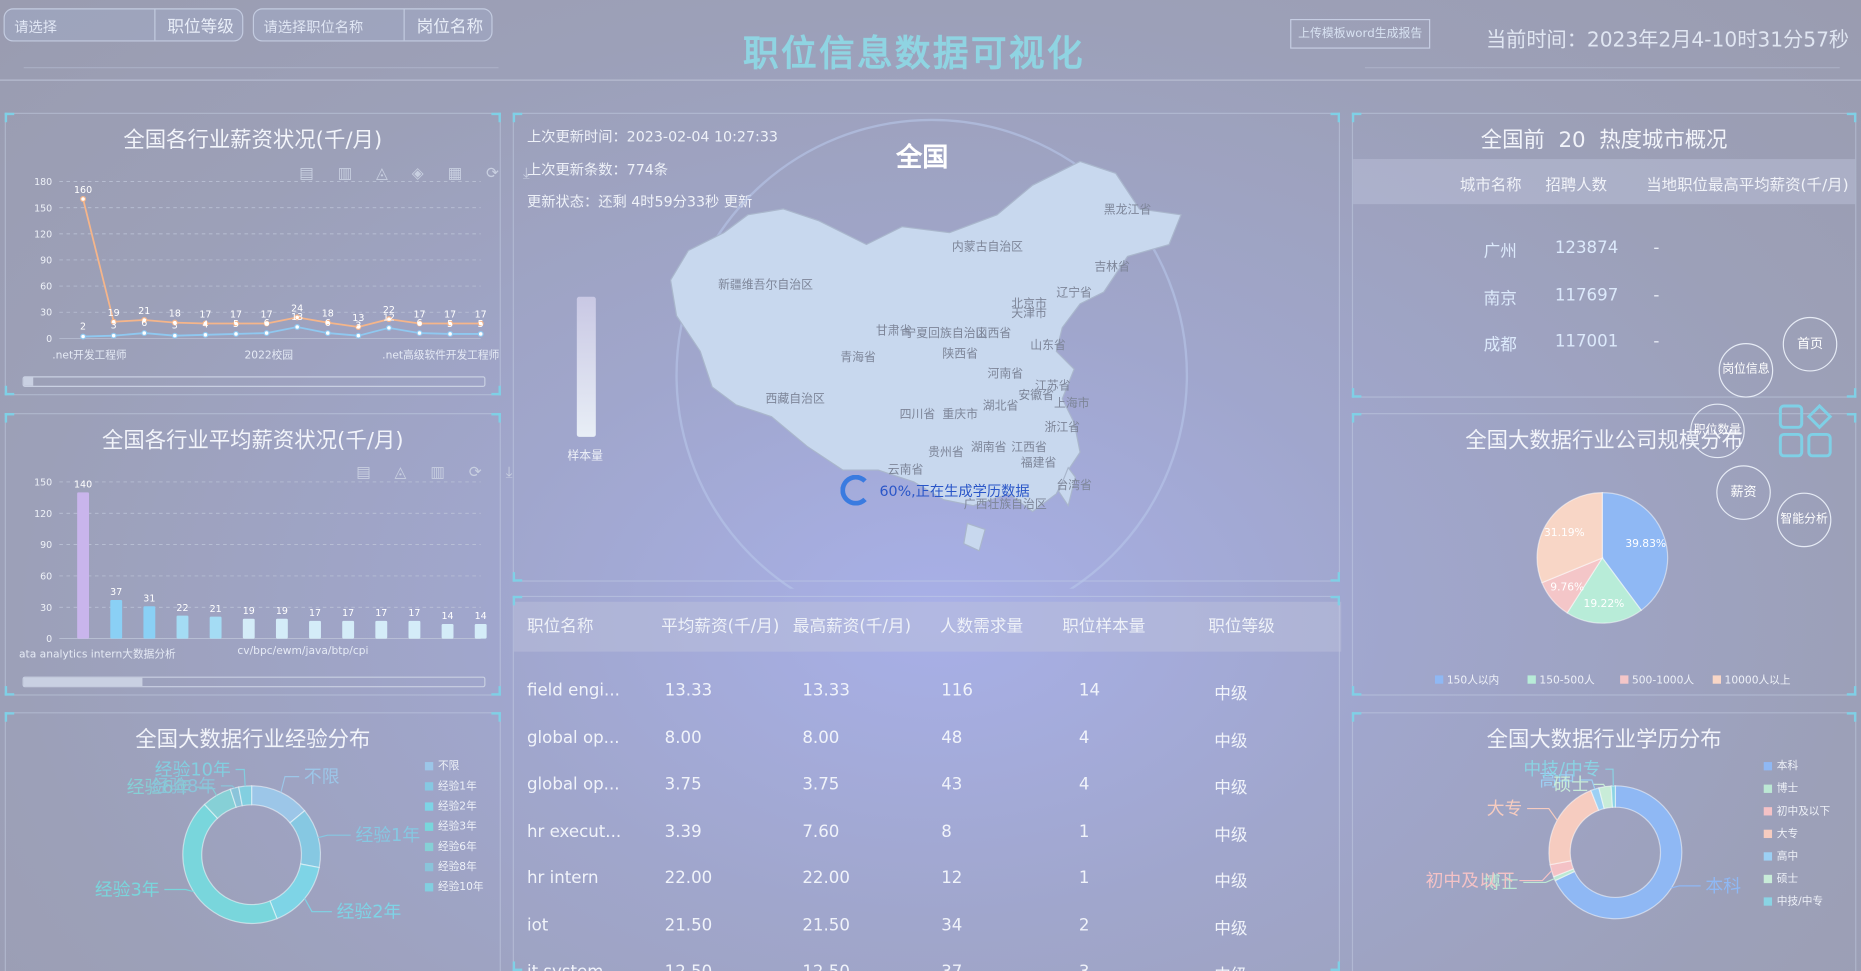 The image size is (1861, 971). I want to click on table-row: global op... 3.75 3.75 43 4 中级, so click(926, 785).